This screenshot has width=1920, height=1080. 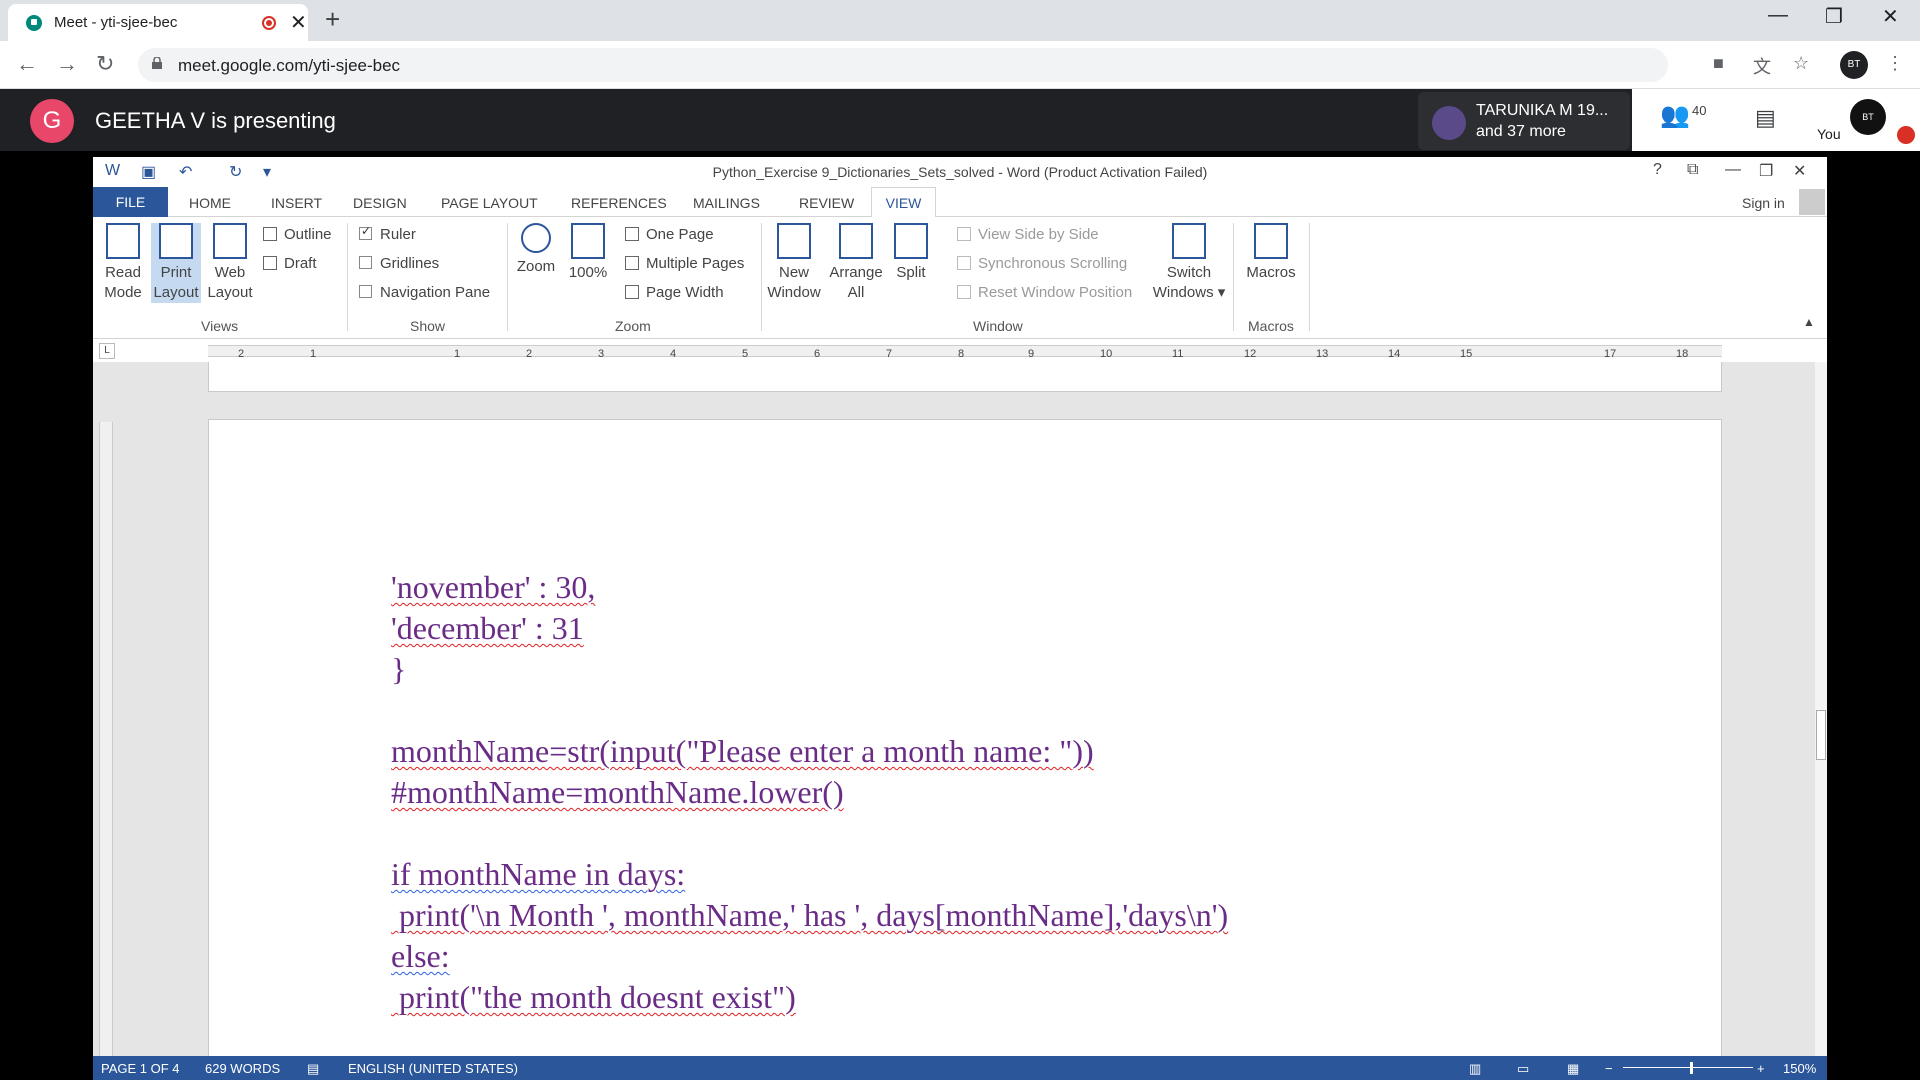 I want to click on bookmark-star-icon: ☆, so click(x=1801, y=63).